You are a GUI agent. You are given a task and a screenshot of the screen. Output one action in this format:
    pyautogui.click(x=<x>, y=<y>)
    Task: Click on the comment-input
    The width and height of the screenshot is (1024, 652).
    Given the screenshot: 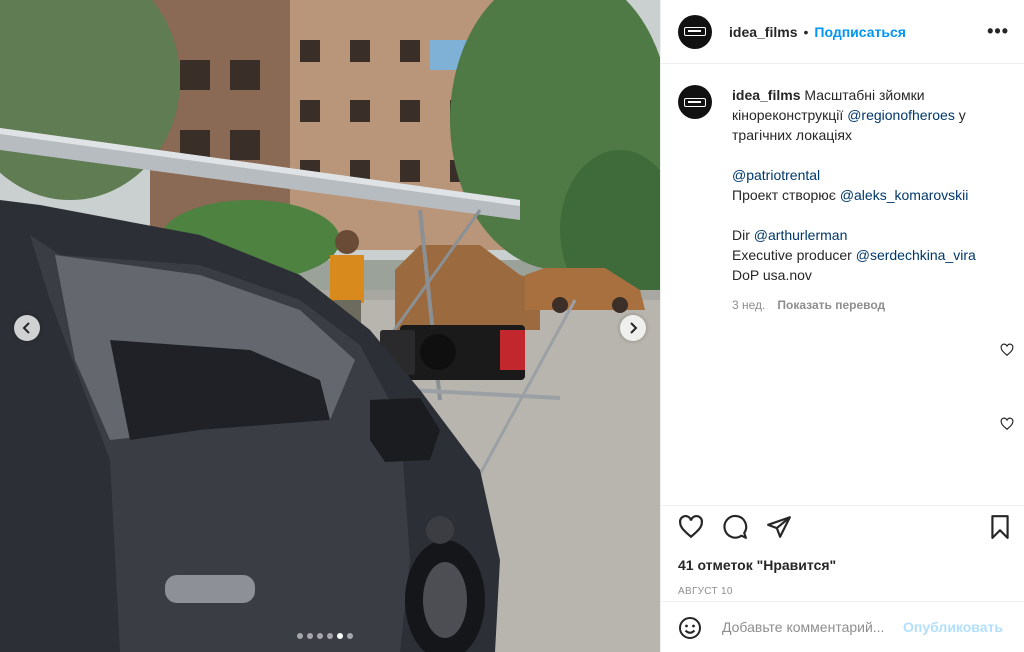 What is the action you would take?
    pyautogui.click(x=812, y=627)
    